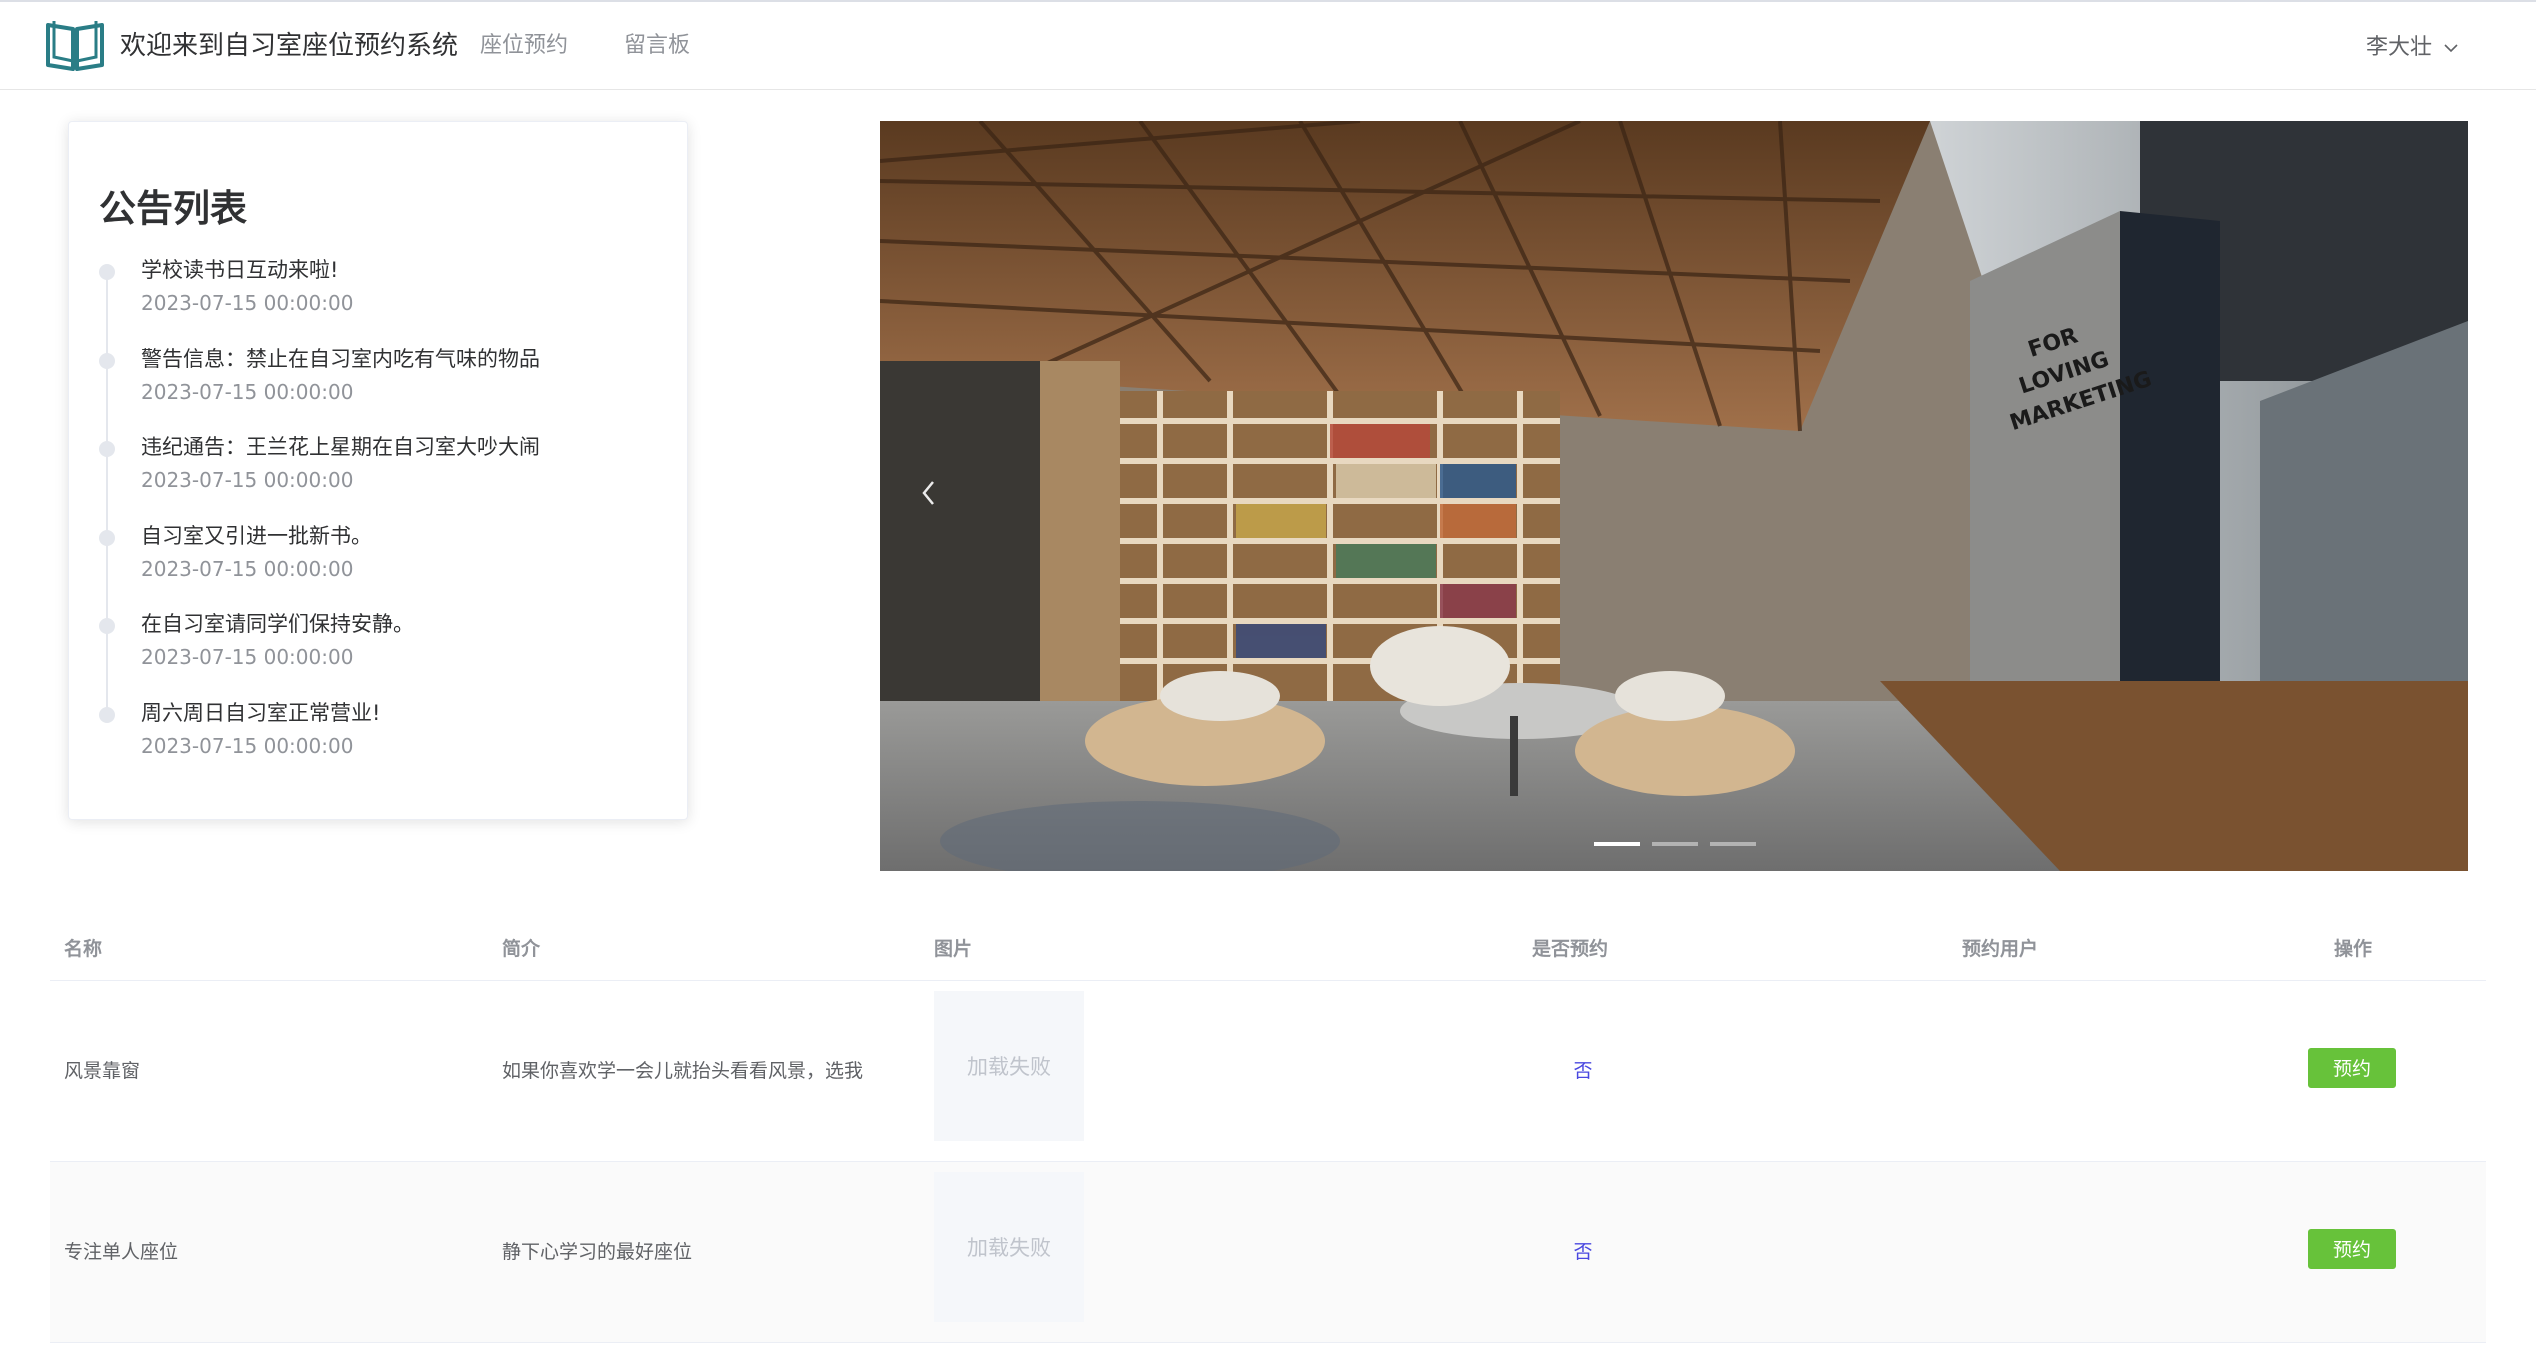 The width and height of the screenshot is (2536, 1347). What do you see at coordinates (75, 46) in the screenshot?
I see `open-book-icon` at bounding box center [75, 46].